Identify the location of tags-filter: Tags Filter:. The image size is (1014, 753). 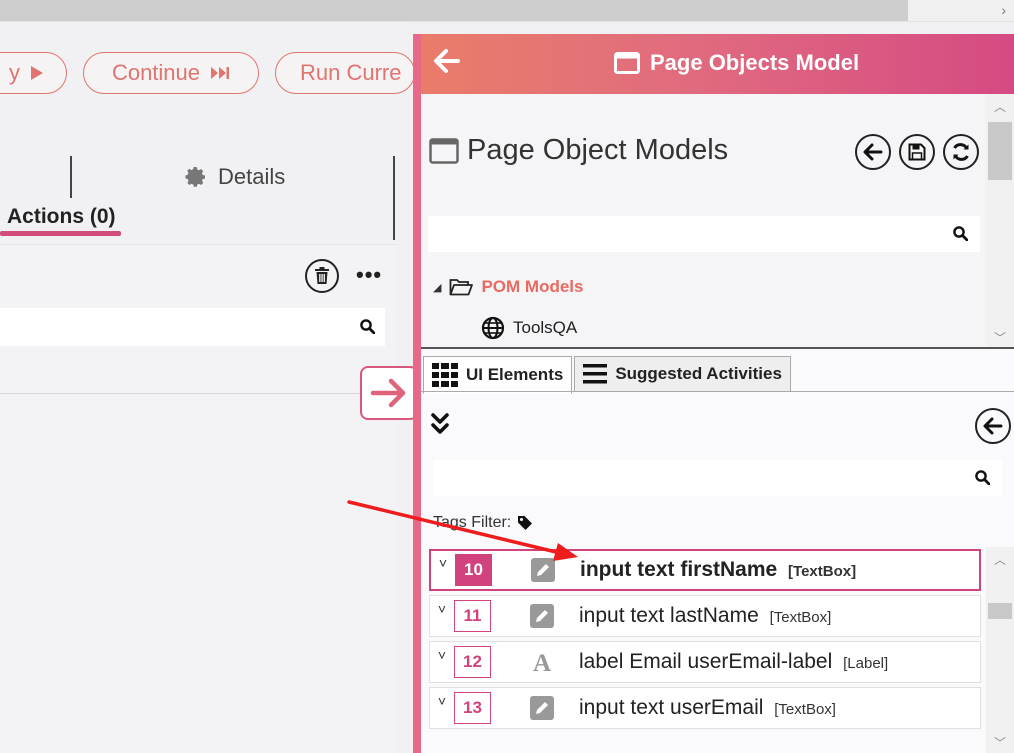
(483, 523).